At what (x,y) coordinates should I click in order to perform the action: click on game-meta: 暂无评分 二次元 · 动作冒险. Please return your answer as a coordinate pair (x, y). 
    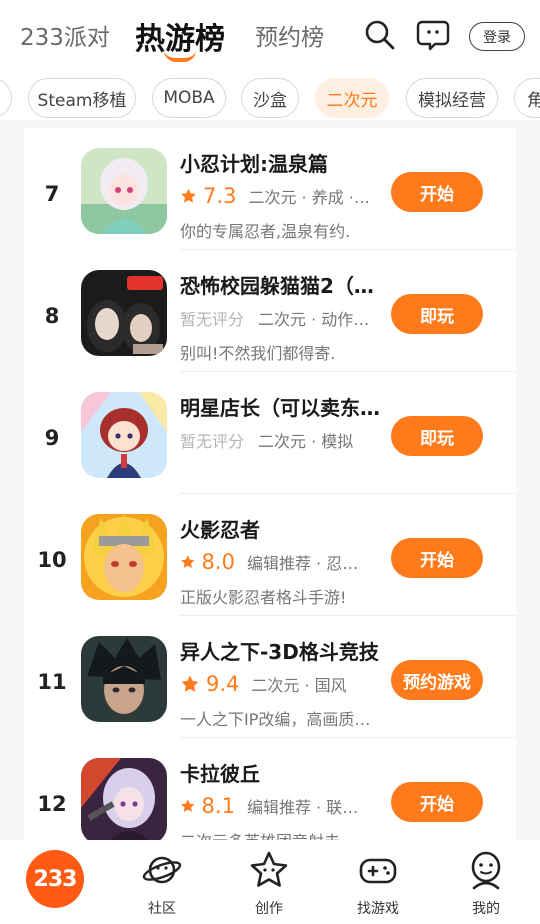
    Looking at the image, I should click on (275, 318).